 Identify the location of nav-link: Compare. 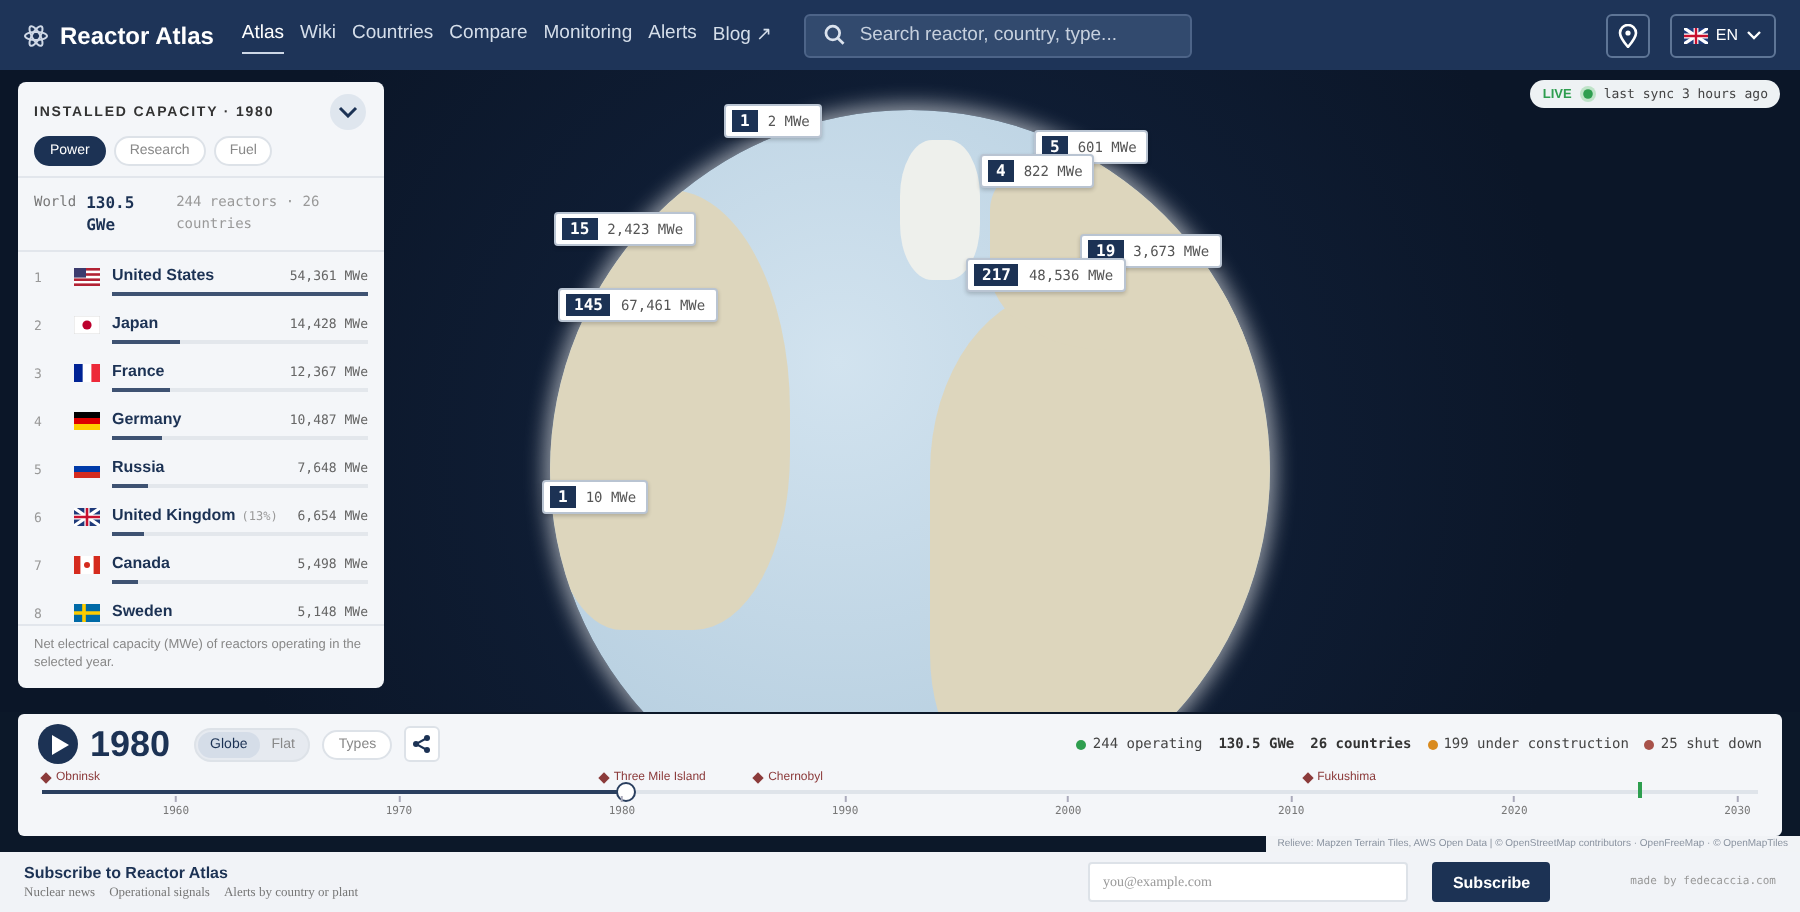
(488, 35).